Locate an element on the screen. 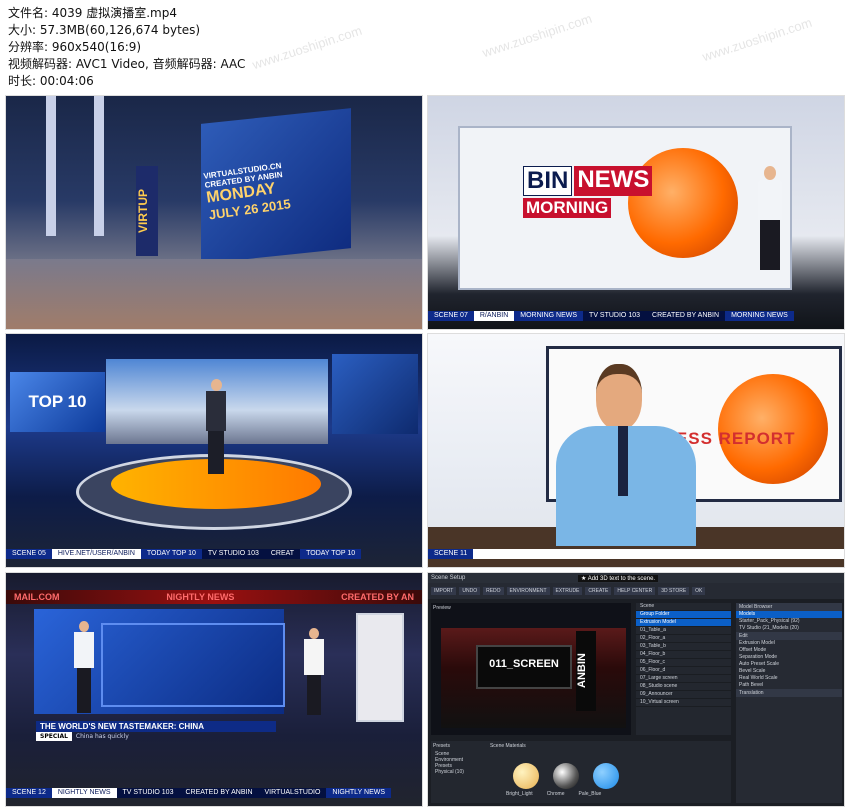 The width and height of the screenshot is (848, 812). news-ticker: SCENE 11 is located at coordinates (636, 554).